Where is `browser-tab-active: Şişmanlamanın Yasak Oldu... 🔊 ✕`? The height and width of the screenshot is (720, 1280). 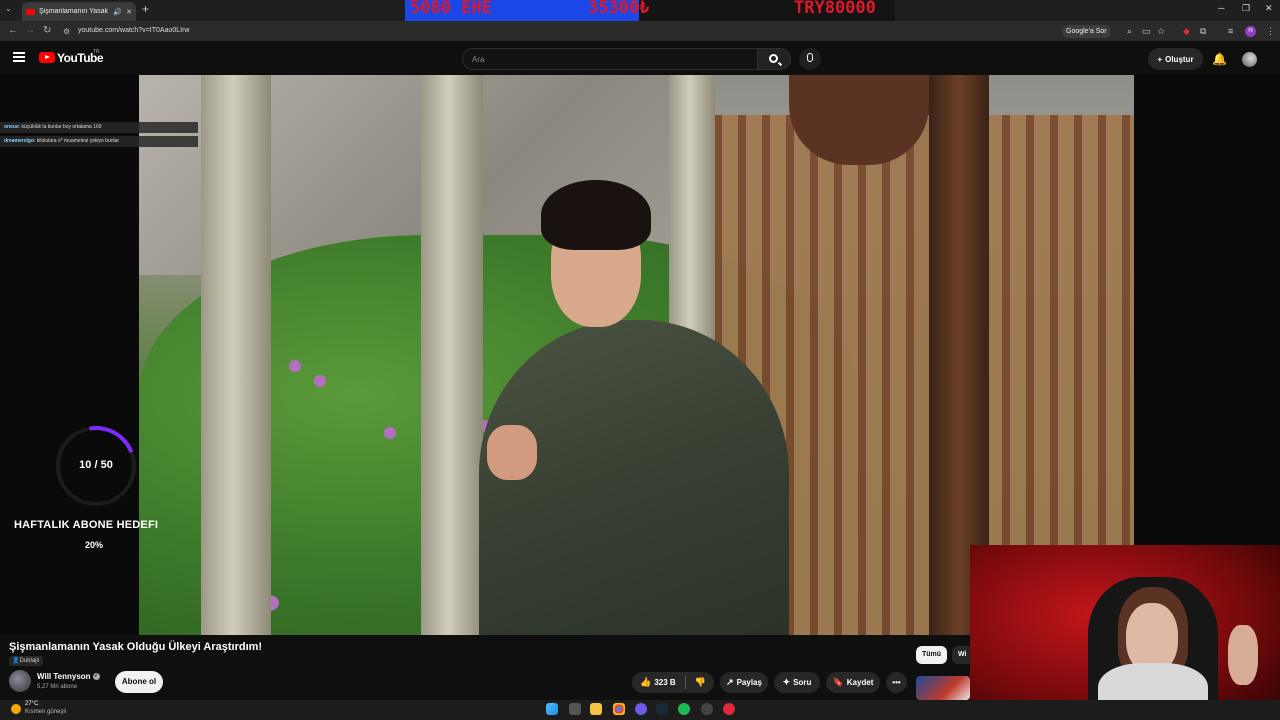 browser-tab-active: Şişmanlamanın Yasak Oldu... 🔊 ✕ is located at coordinates (79, 11).